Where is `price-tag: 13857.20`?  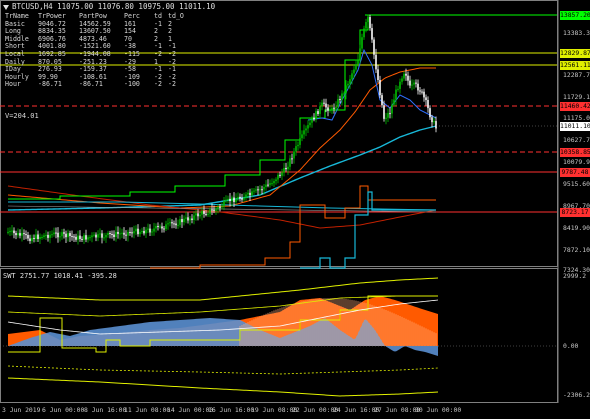 price-tag: 13857.20 is located at coordinates (575, 15).